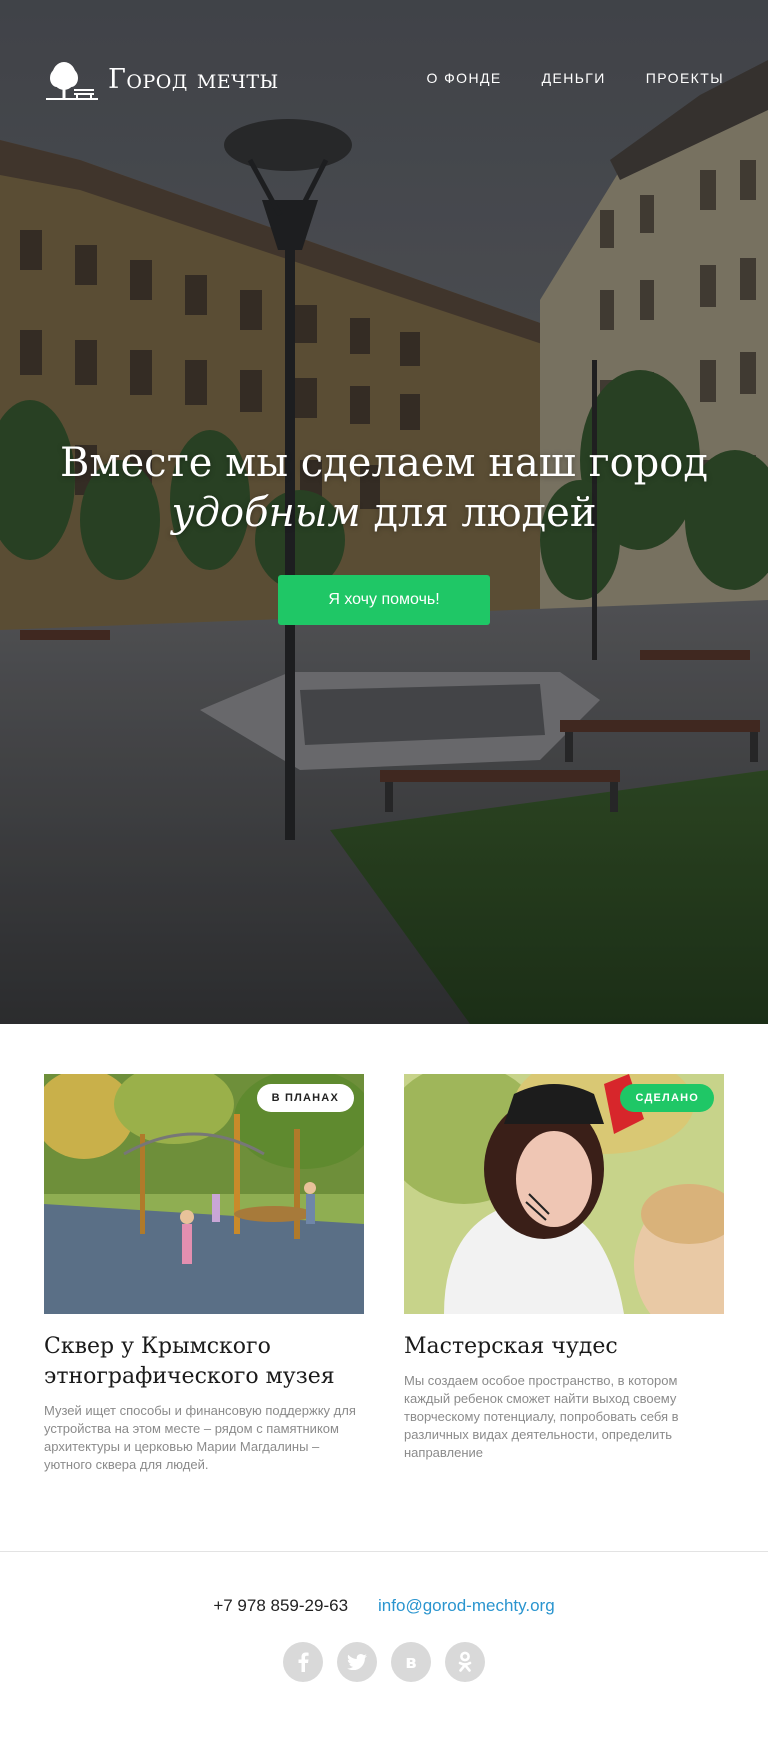 This screenshot has height=1742, width=768. Describe the element at coordinates (466, 1606) in the screenshot. I see `email-link: info@gorod-mechty.org` at that location.